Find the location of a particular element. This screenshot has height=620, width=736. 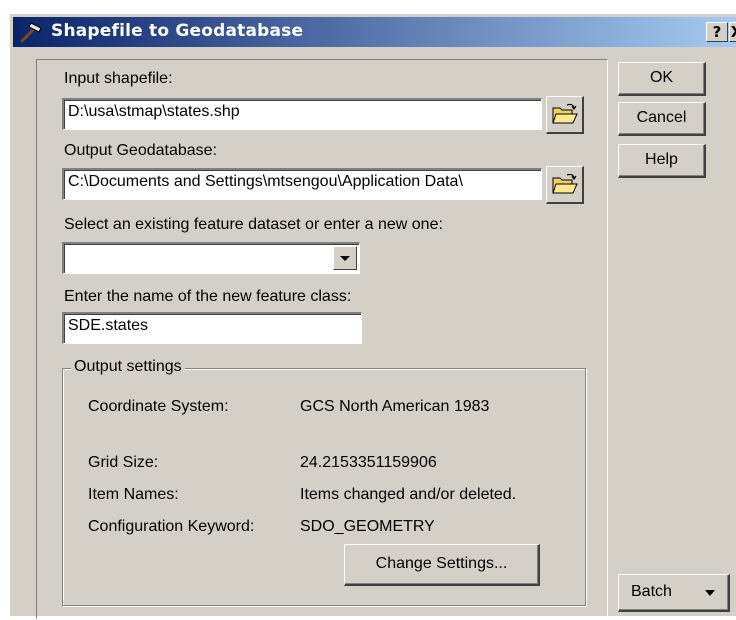

input-shapefile-field: D:\usa\stmap\states.shp is located at coordinates (302, 114).